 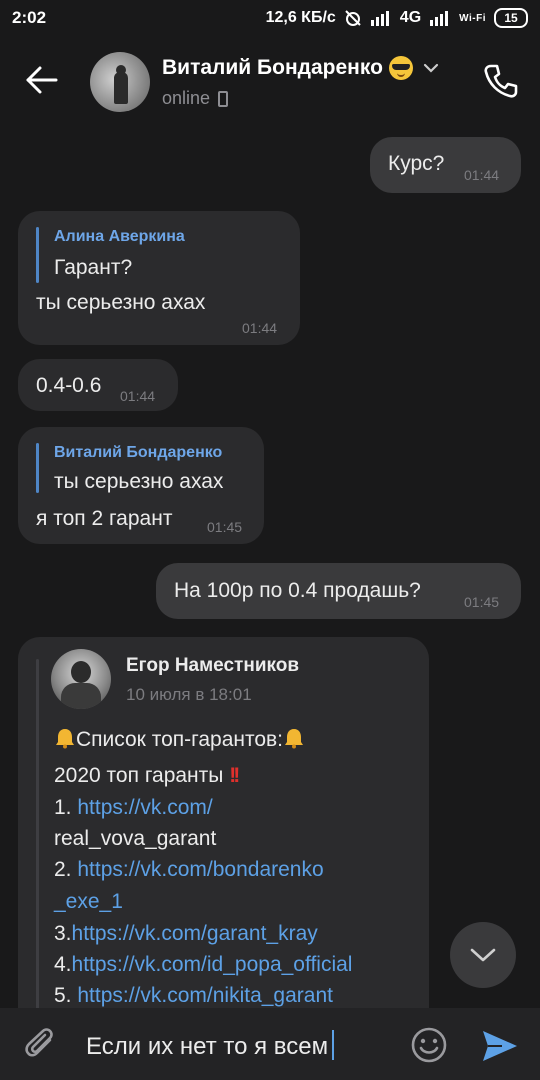 I want to click on message-text: я топ 2 гарант, so click(x=104, y=518).